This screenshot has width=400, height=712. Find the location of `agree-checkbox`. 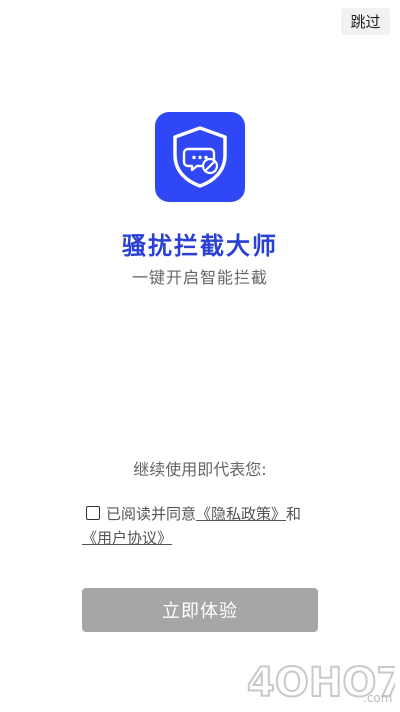

agree-checkbox is located at coordinates (93, 513).